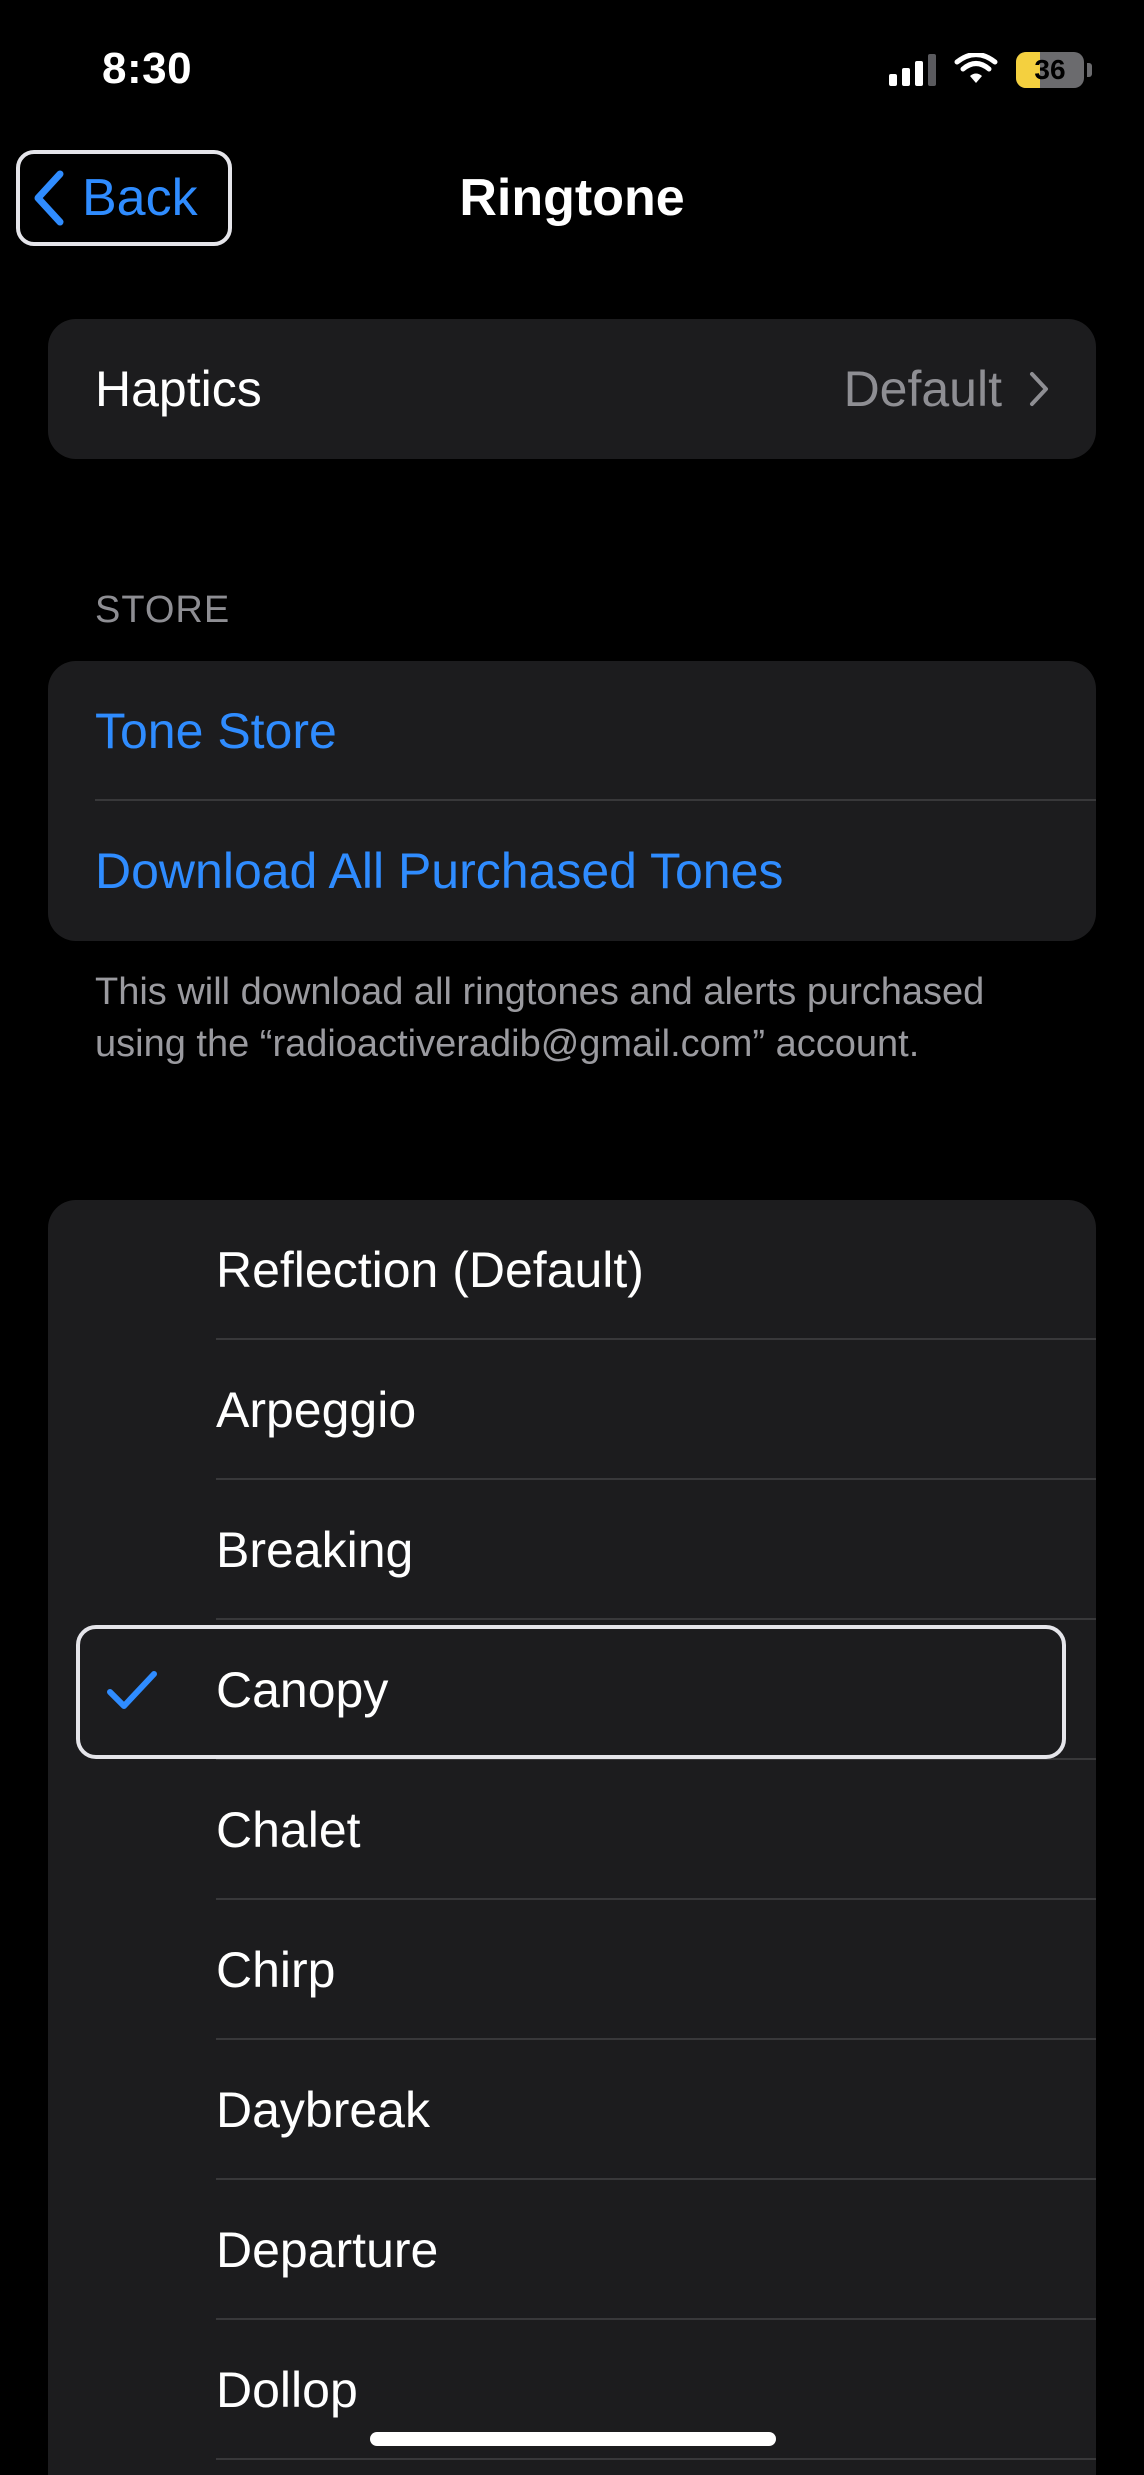 This screenshot has height=2475, width=1144. Describe the element at coordinates (287, 2390) in the screenshot. I see `tone-label: Dollop` at that location.